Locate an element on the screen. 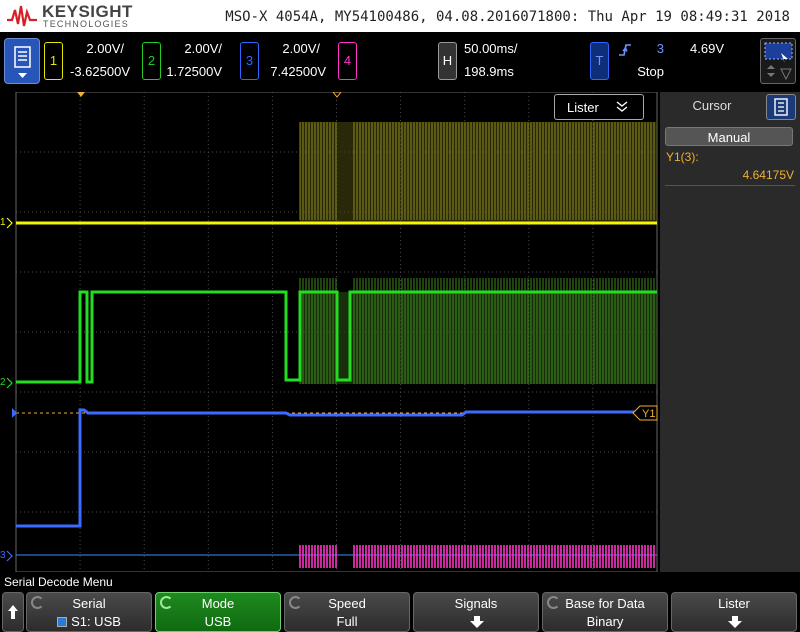 The width and height of the screenshot is (800, 632). menu-list-icon is located at coordinates (22, 62).